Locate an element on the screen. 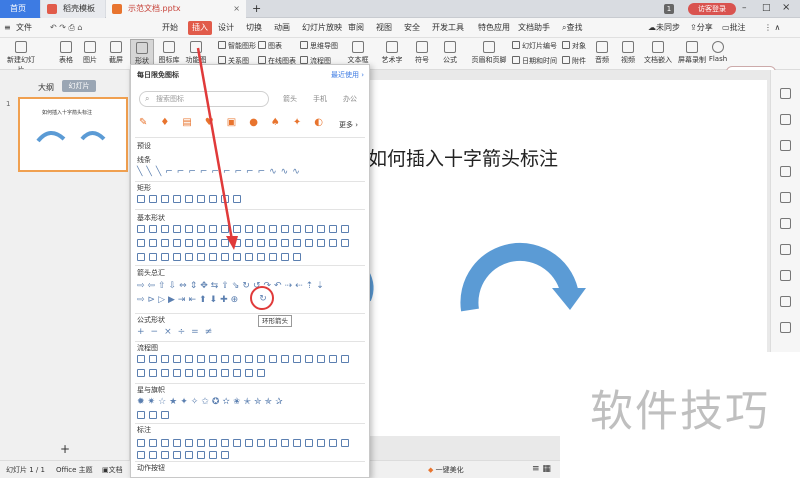  view-buttons: ≡ ▦ is located at coordinates (541, 469).